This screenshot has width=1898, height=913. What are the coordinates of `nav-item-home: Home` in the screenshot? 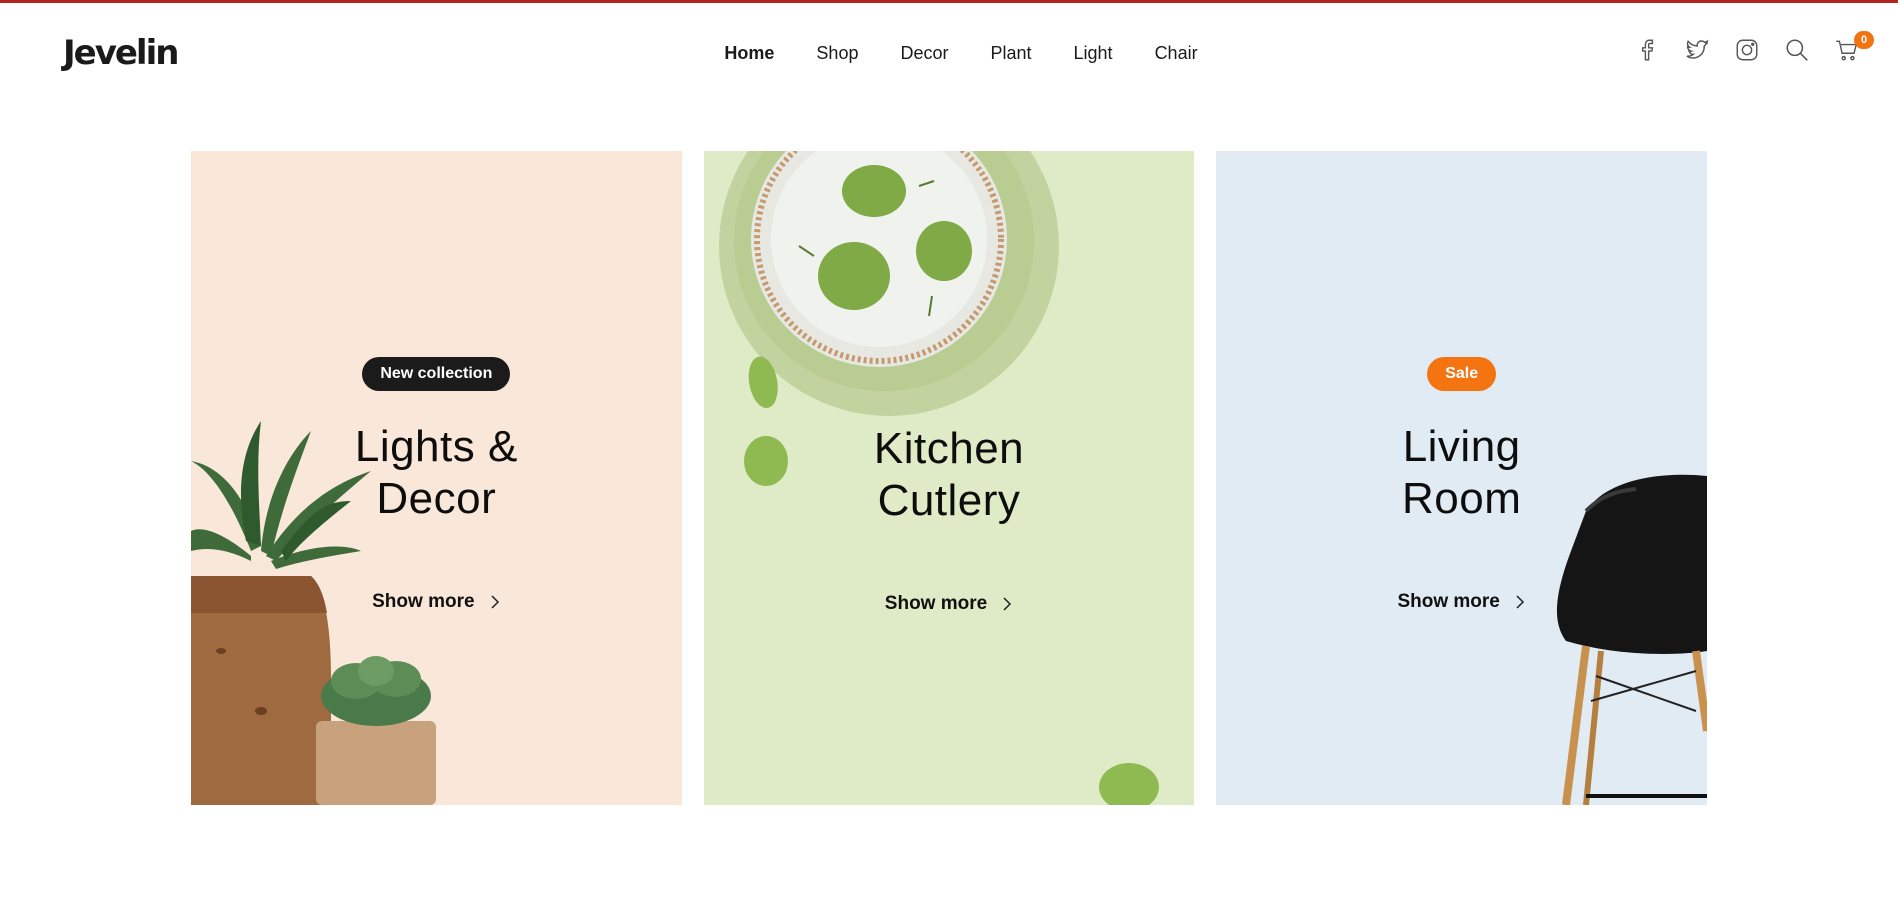 It's located at (749, 53).